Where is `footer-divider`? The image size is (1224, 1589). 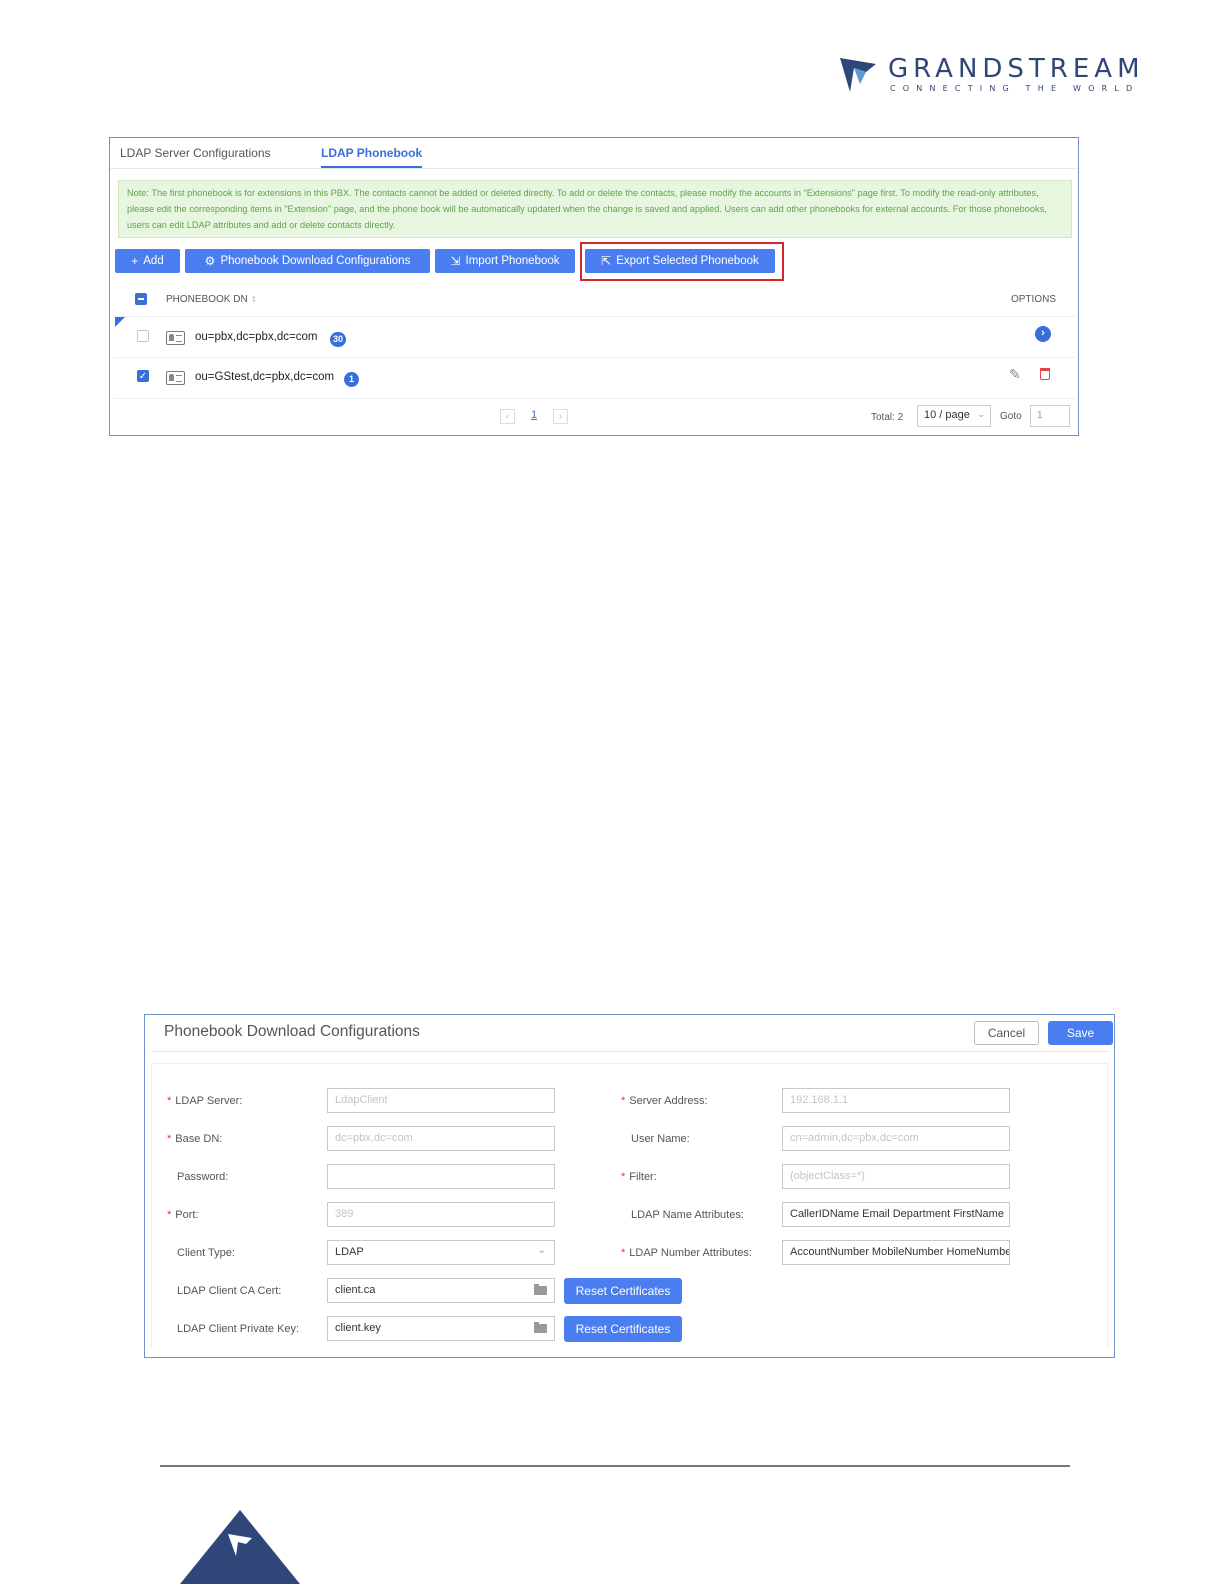 footer-divider is located at coordinates (615, 1466).